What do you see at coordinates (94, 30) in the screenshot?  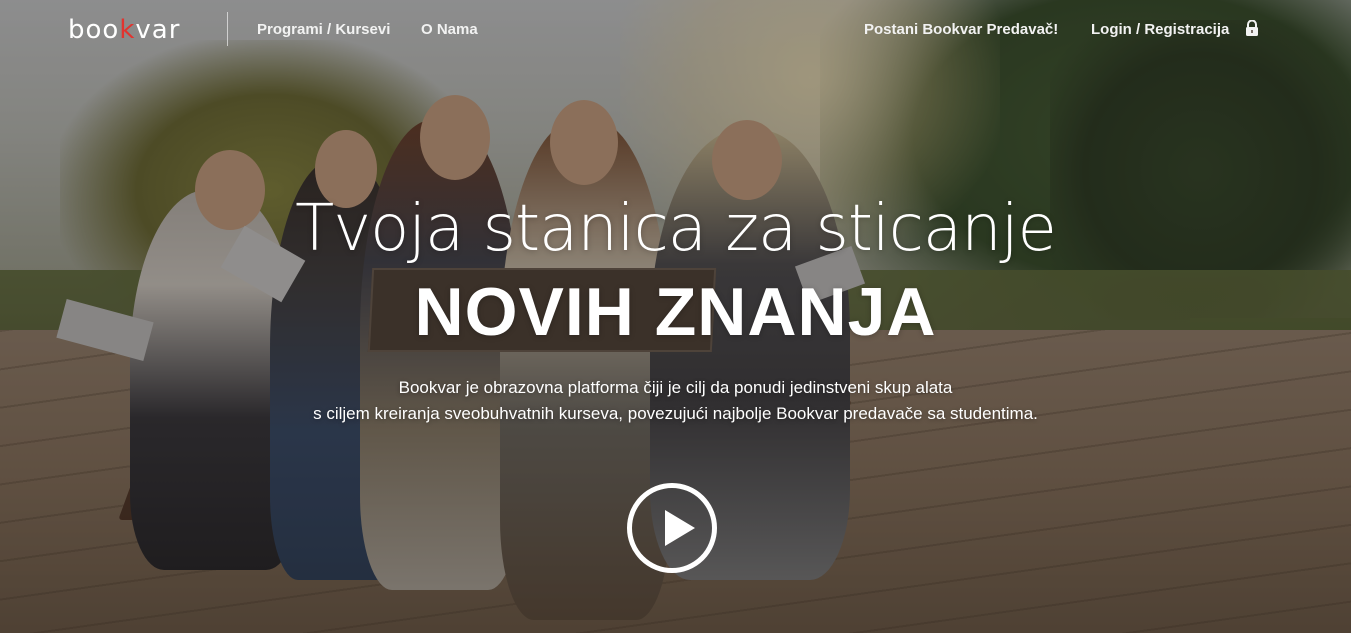 I see `logo-text-part1: boo` at bounding box center [94, 30].